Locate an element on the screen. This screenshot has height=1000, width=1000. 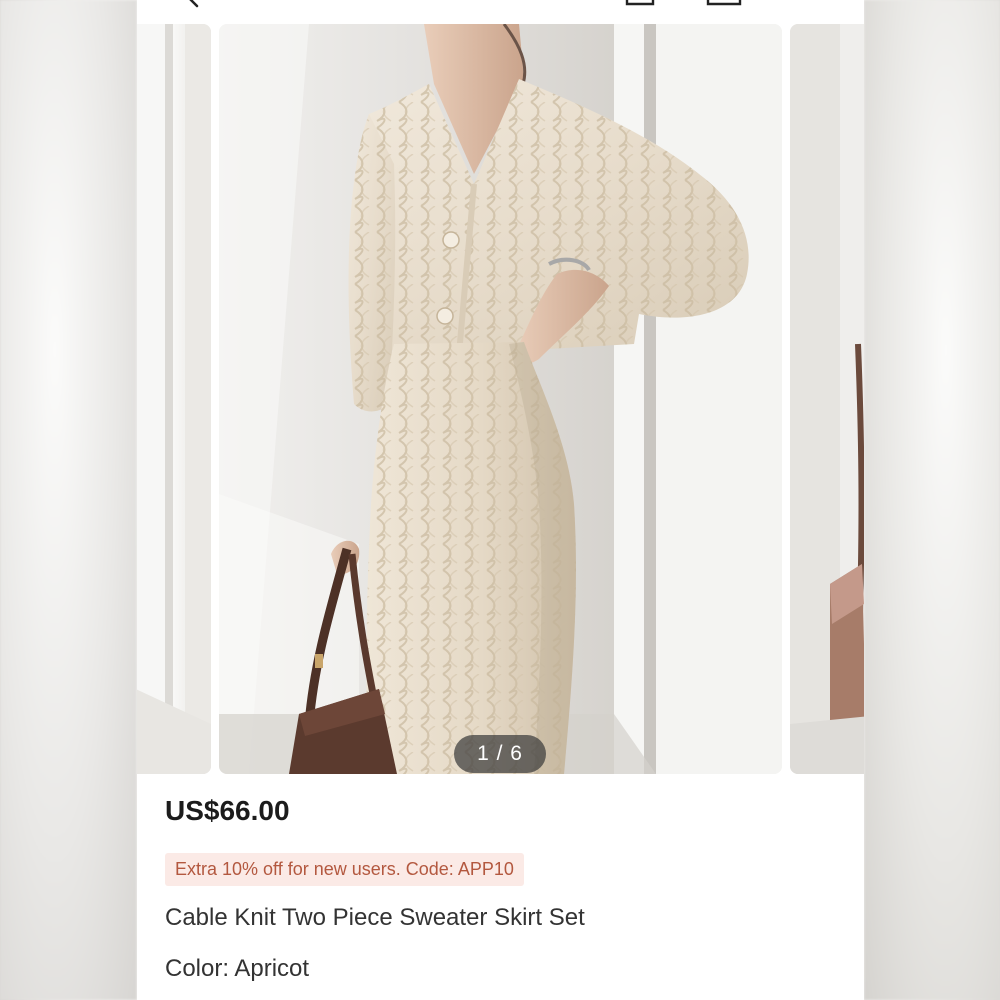
gallery-page-indicator: 1 / 6 is located at coordinates (500, 754).